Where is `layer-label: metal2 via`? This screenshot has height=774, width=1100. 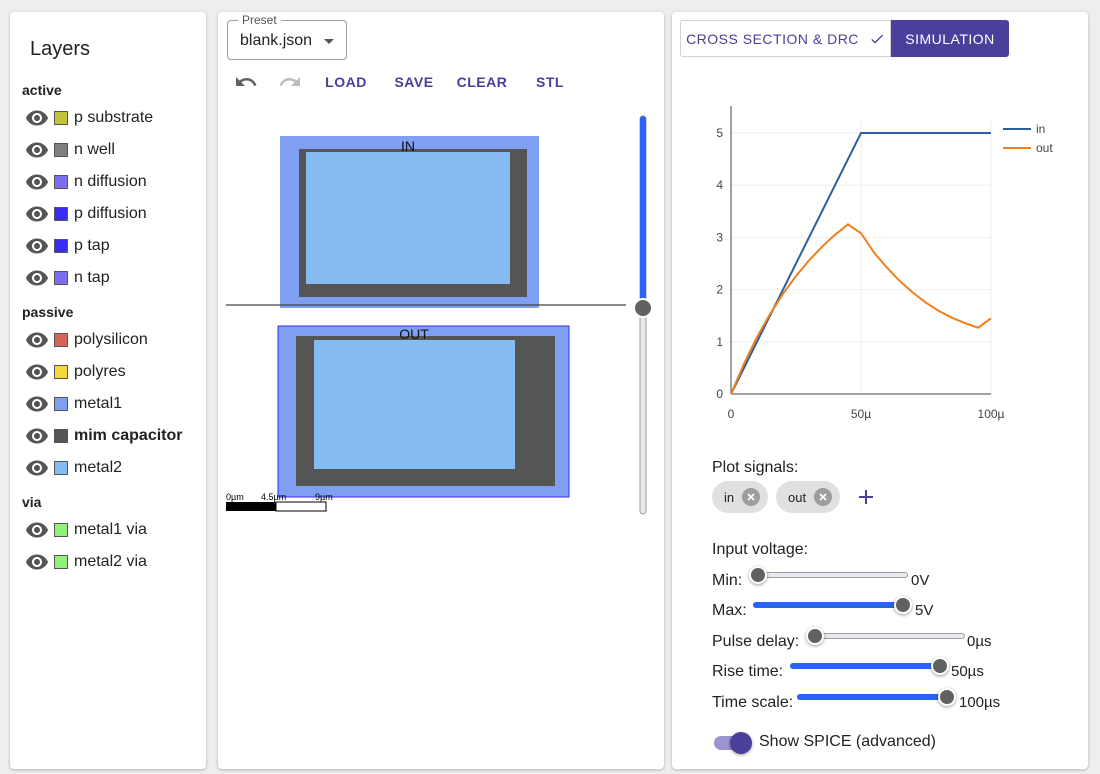 layer-label: metal2 via is located at coordinates (110, 561).